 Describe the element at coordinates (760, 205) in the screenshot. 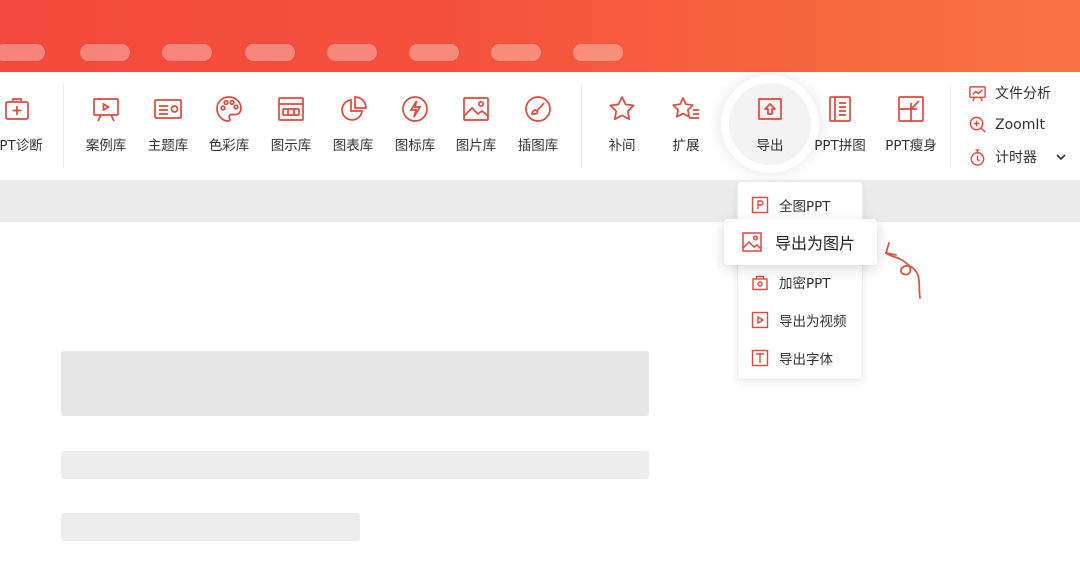

I see `ppt-file-icon` at that location.